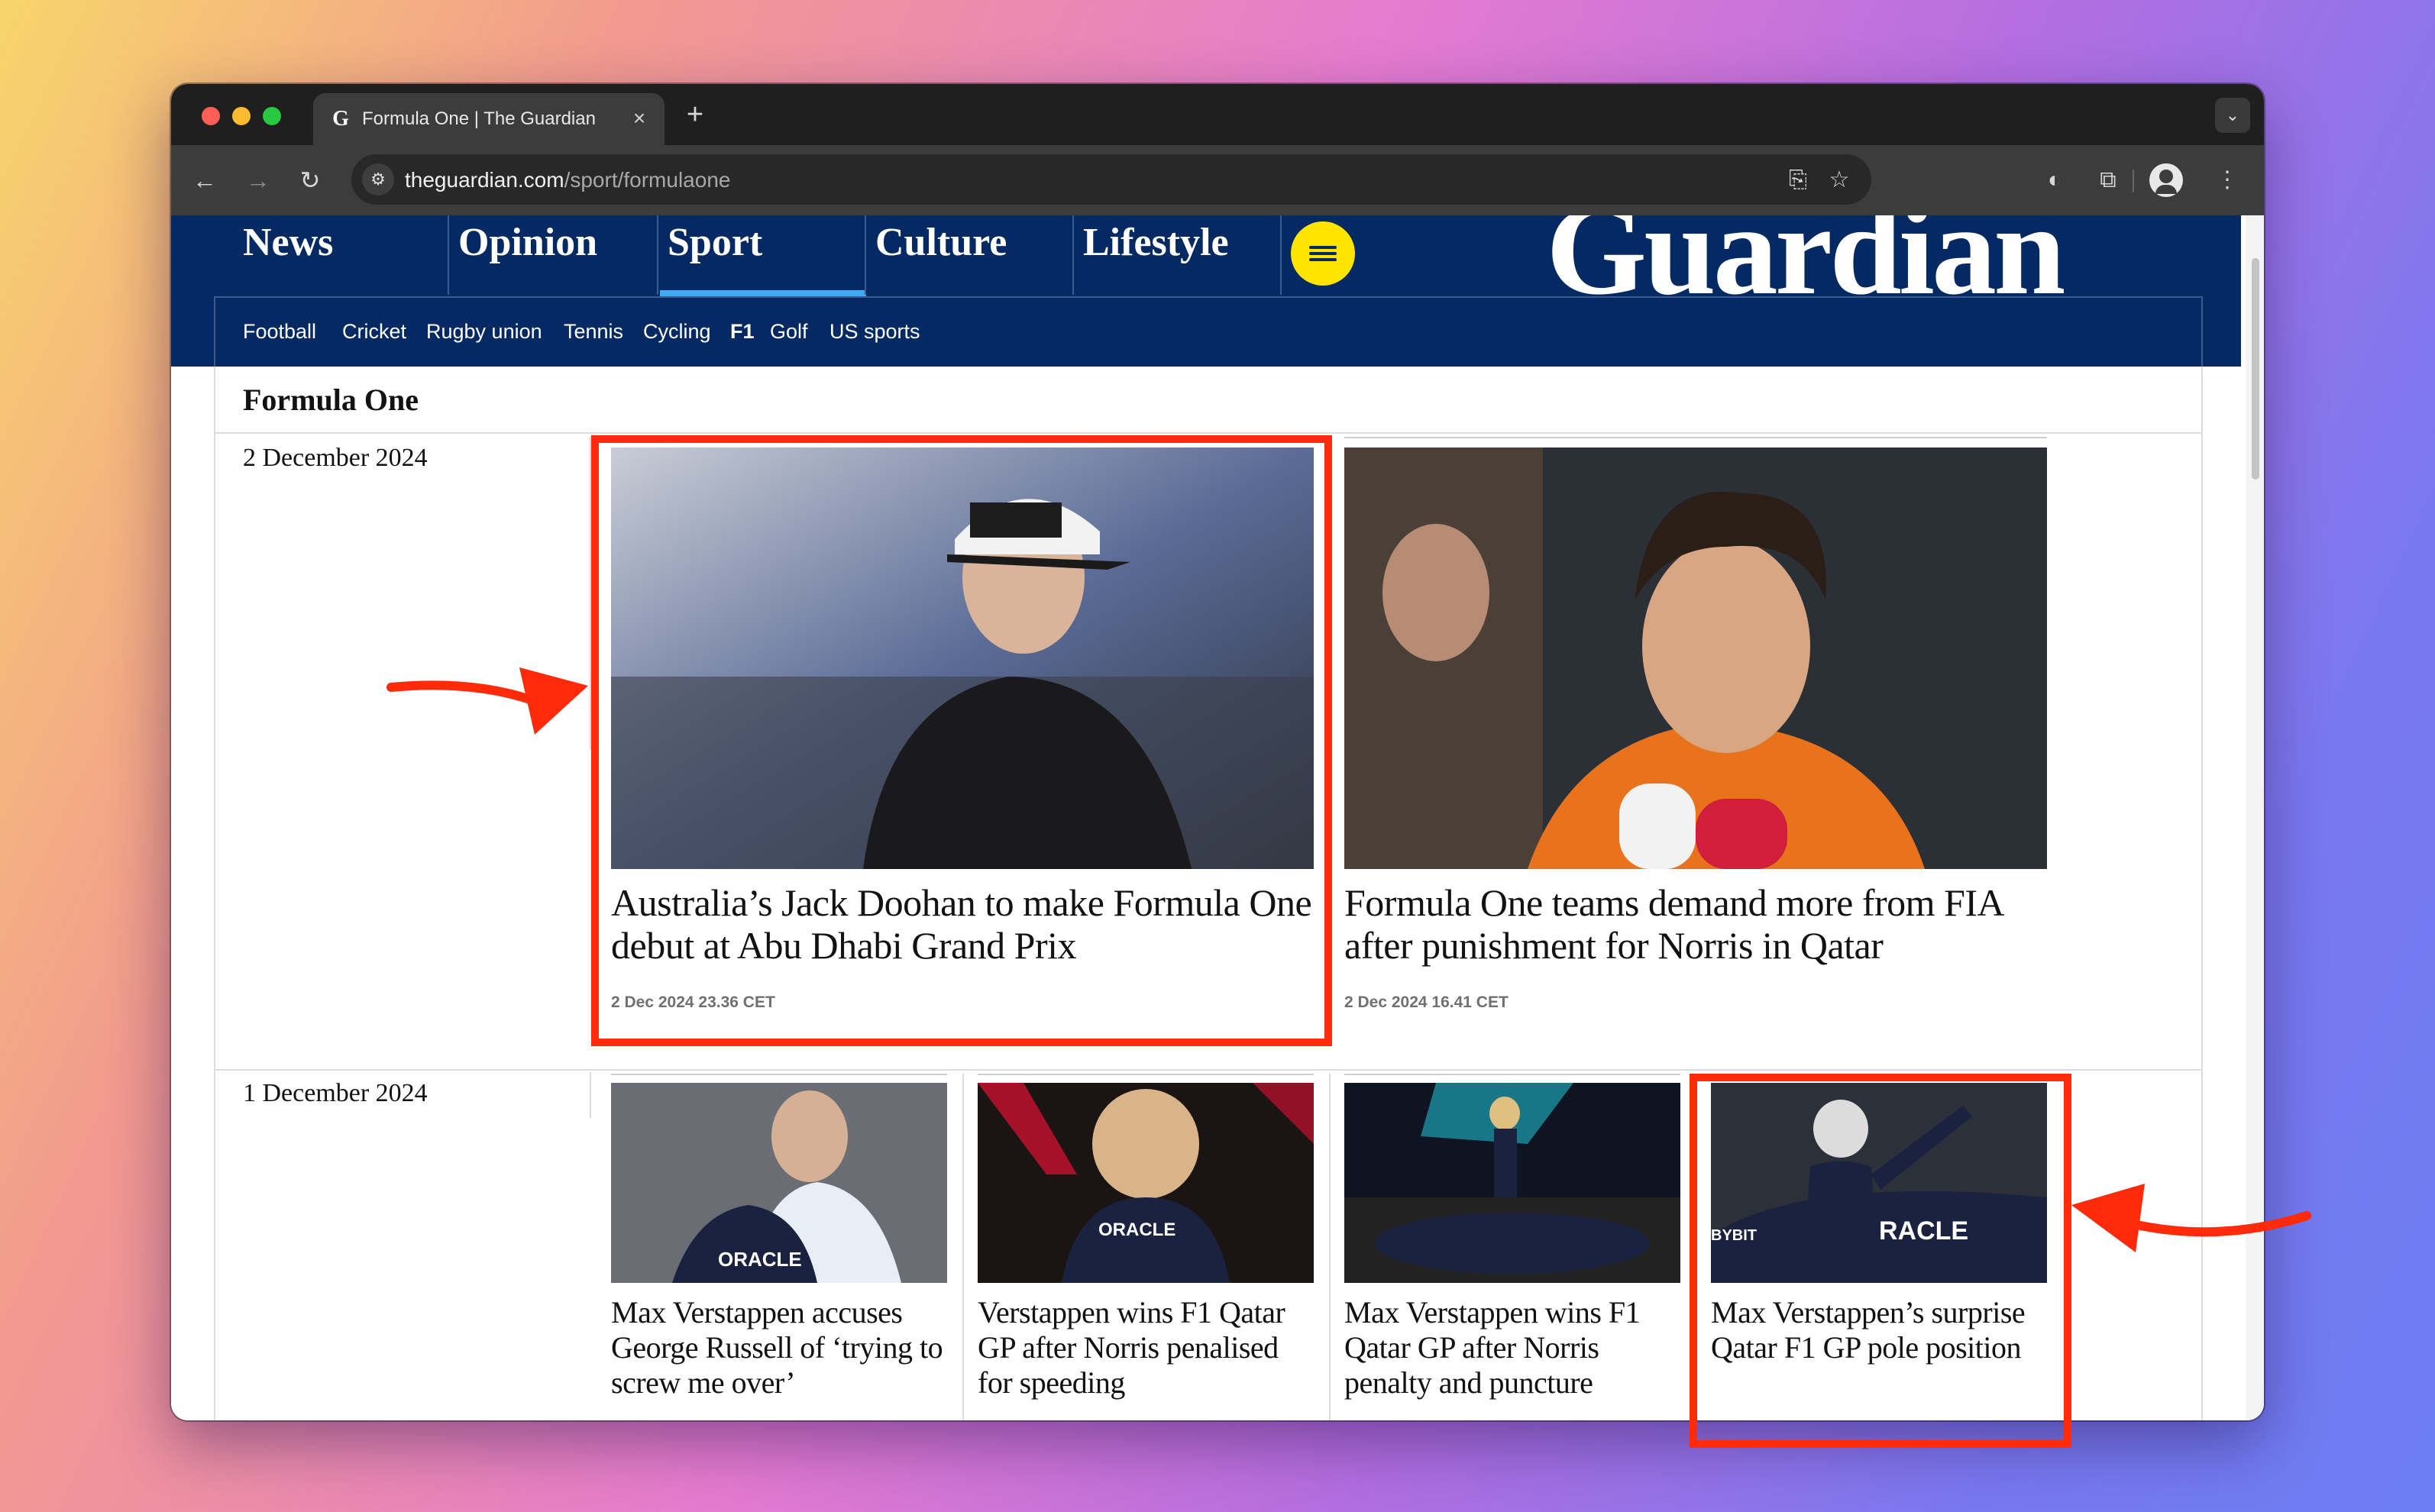  What do you see at coordinates (553, 701) in the screenshot?
I see `annotation-arrowhead-left` at bounding box center [553, 701].